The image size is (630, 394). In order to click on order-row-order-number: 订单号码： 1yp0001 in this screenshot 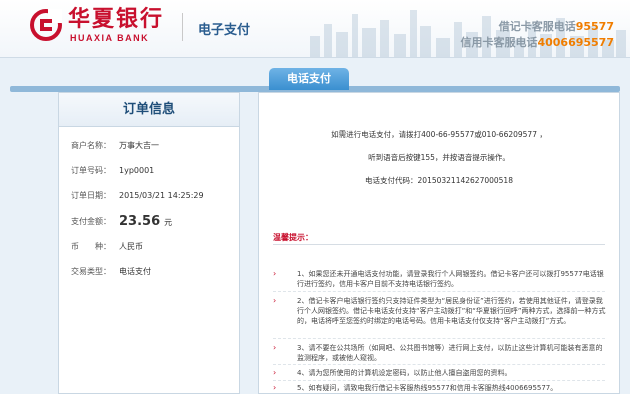, I will do `click(150, 171)`.